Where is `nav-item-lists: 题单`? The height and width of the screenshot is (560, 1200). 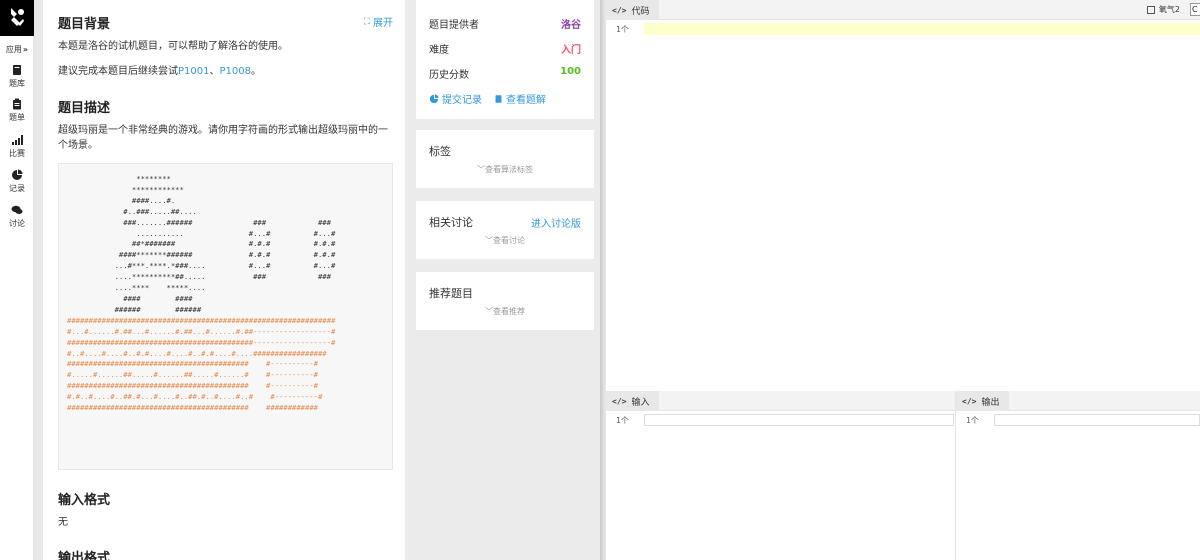
nav-item-lists: 题单 is located at coordinates (17, 110).